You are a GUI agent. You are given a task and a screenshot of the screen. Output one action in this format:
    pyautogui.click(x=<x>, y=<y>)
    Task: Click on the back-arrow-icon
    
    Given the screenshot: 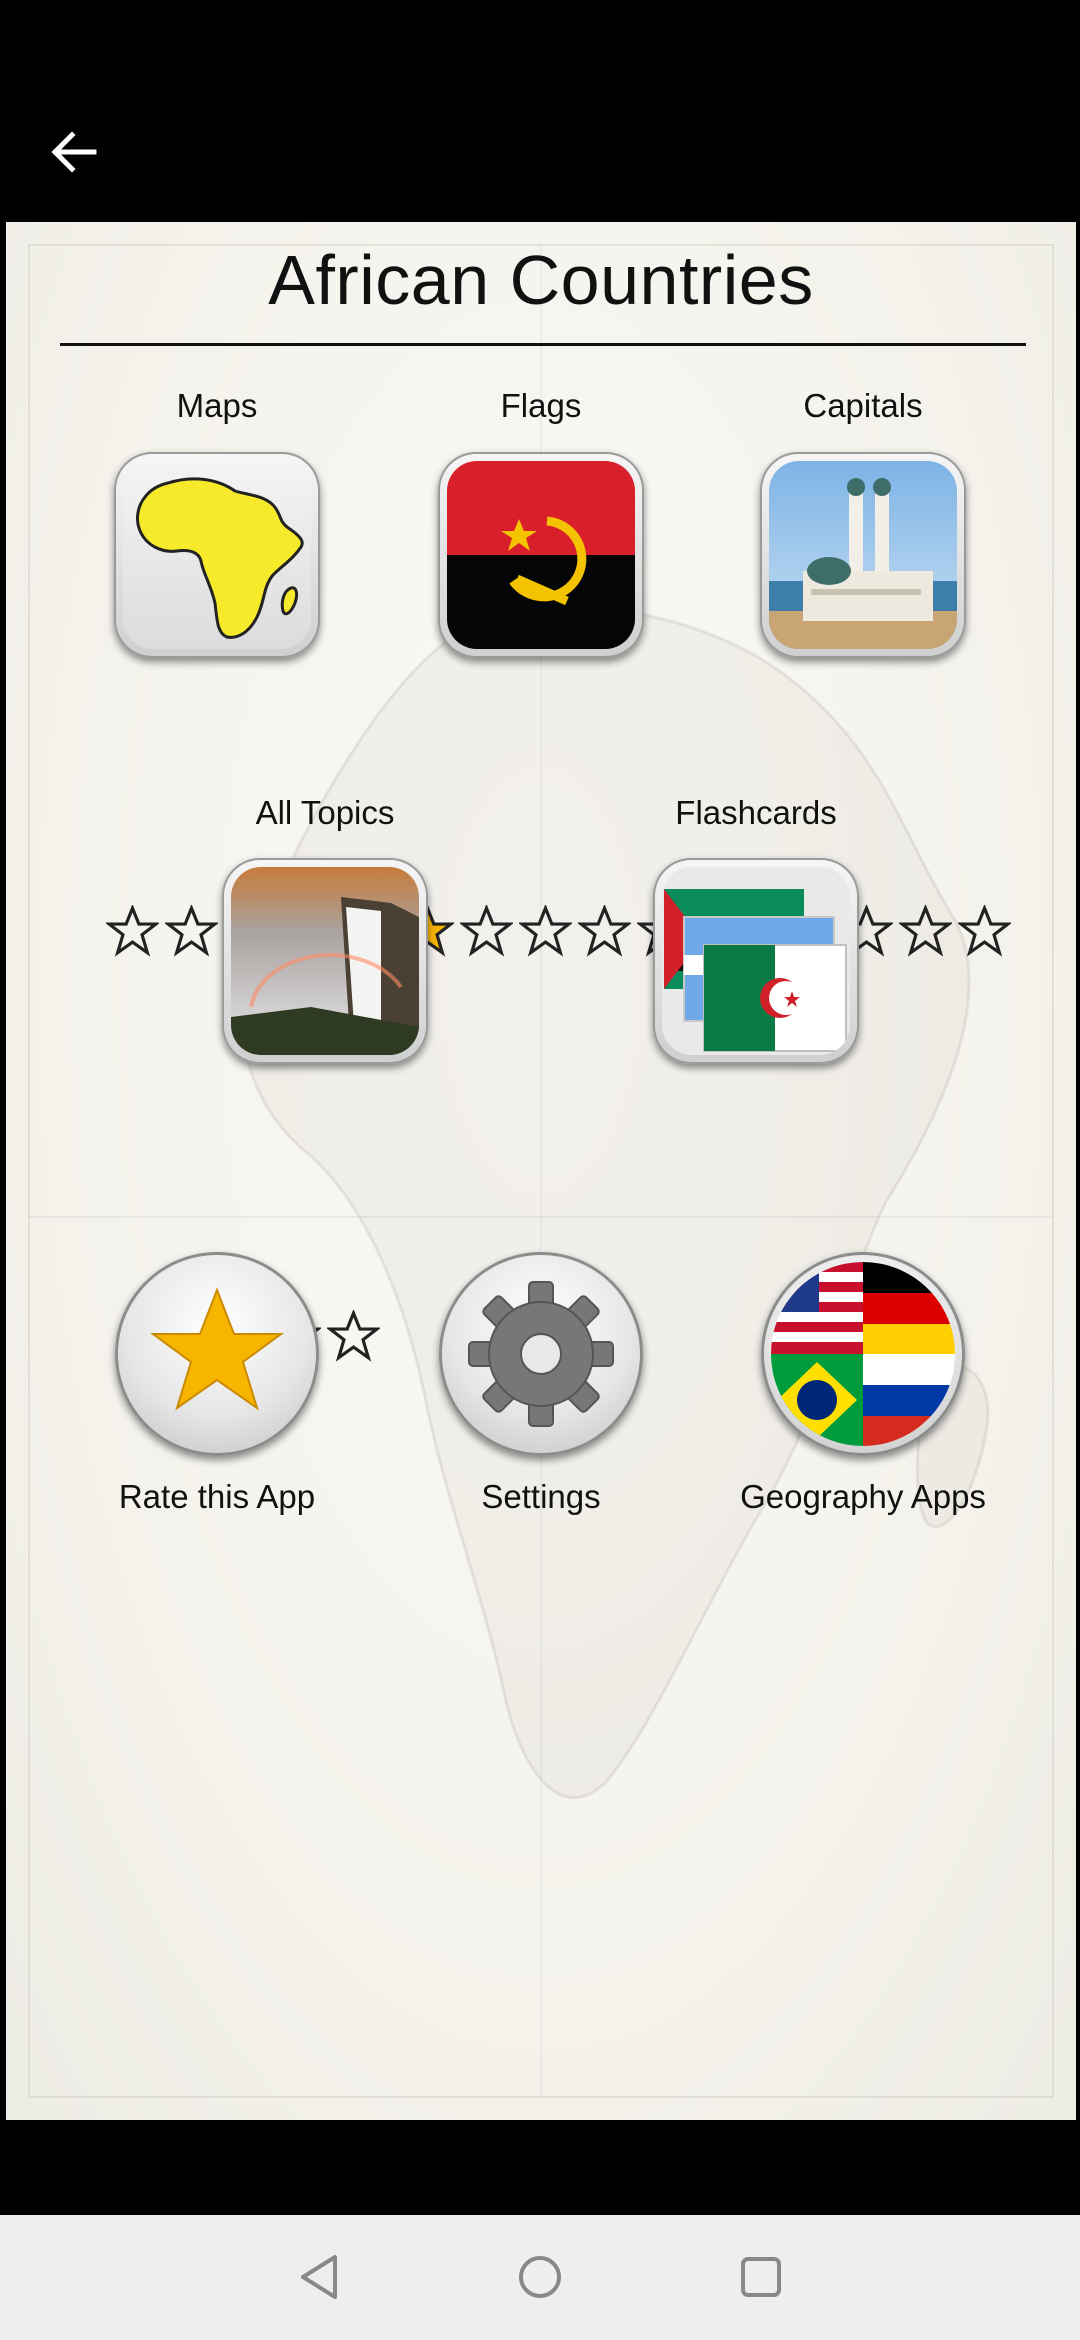 What is the action you would take?
    pyautogui.click(x=74, y=152)
    